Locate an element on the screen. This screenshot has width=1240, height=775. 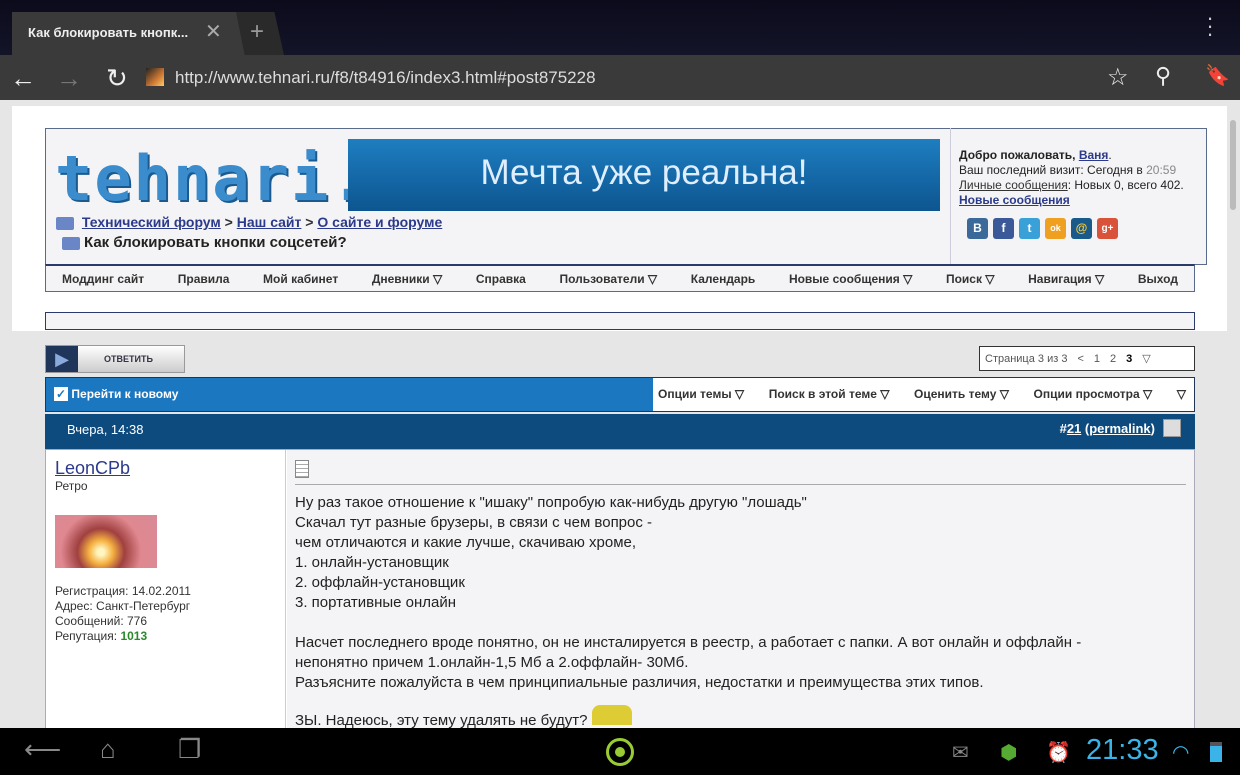
play-arrow-icon: ▶ is located at coordinates (62, 359).